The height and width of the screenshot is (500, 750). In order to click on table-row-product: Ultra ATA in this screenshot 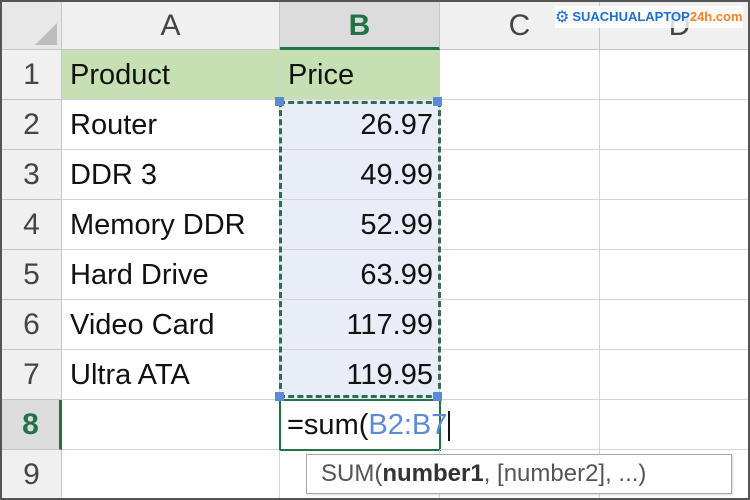, I will do `click(171, 375)`.